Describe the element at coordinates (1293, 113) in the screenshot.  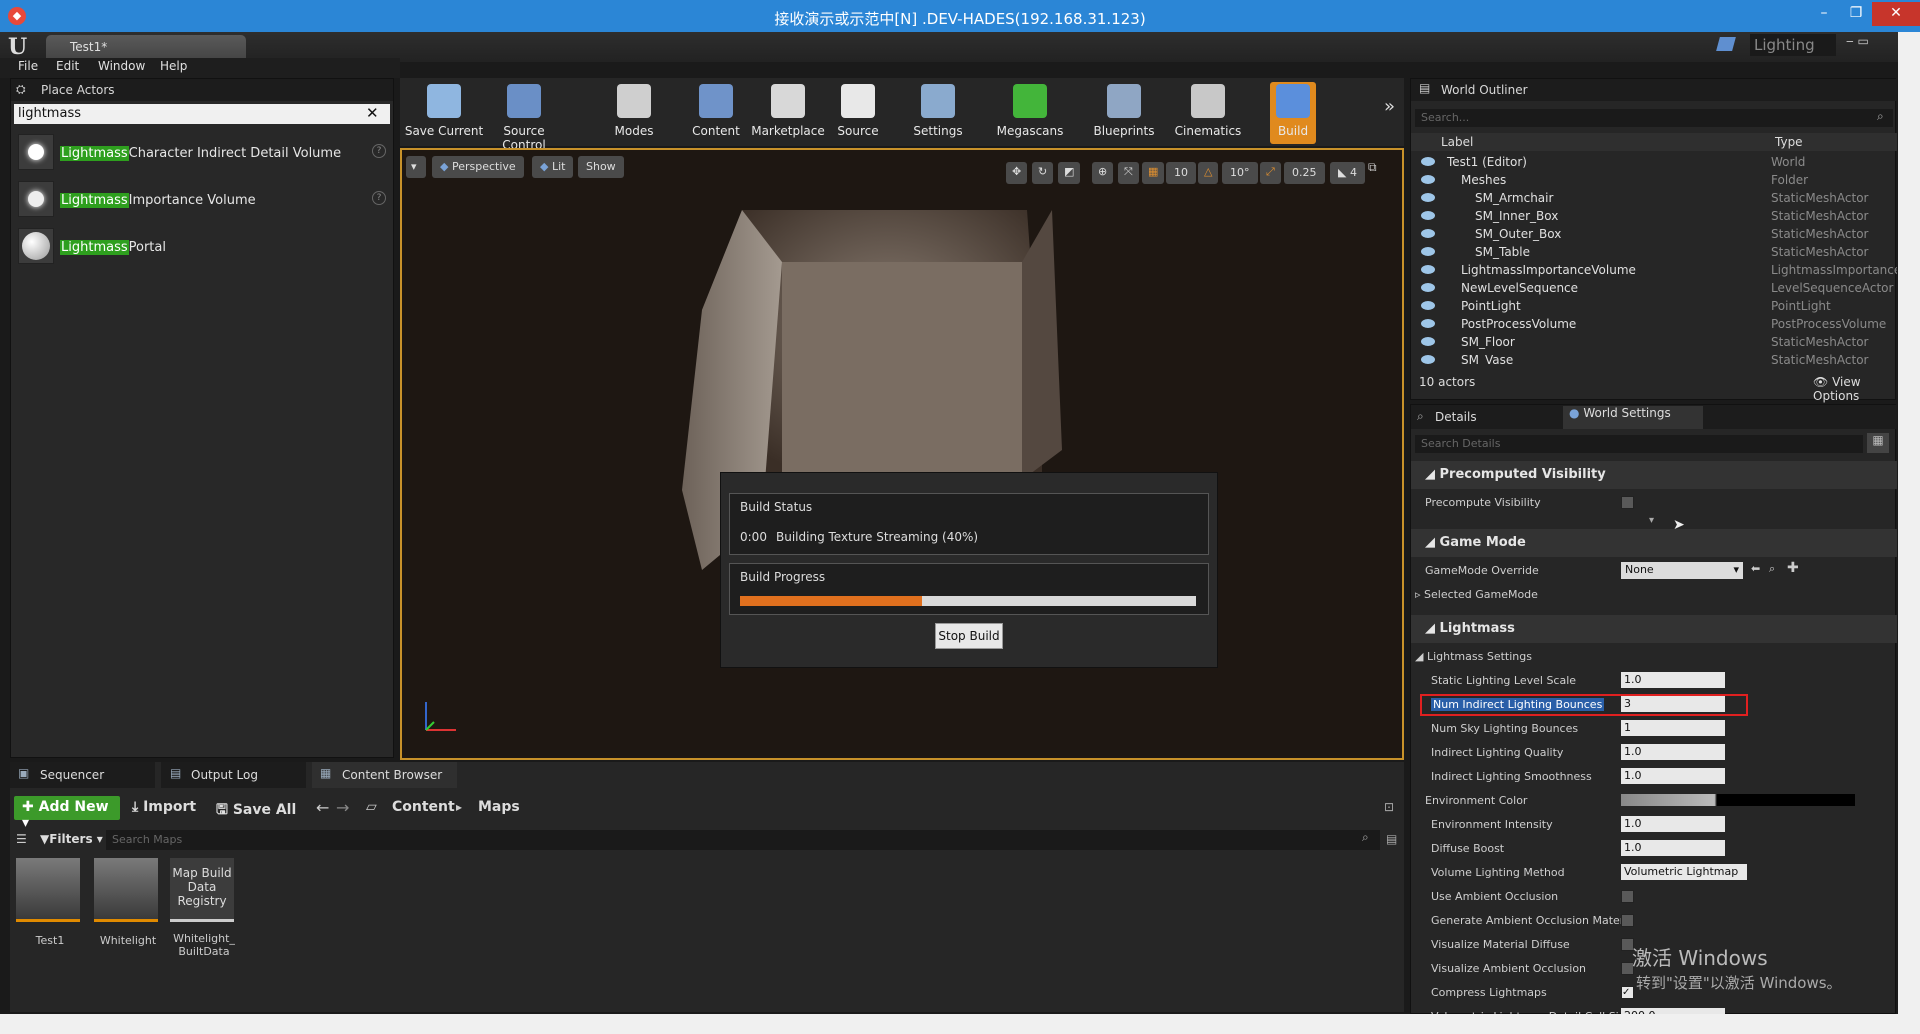
I see `toolbar-build-button: Build` at that location.